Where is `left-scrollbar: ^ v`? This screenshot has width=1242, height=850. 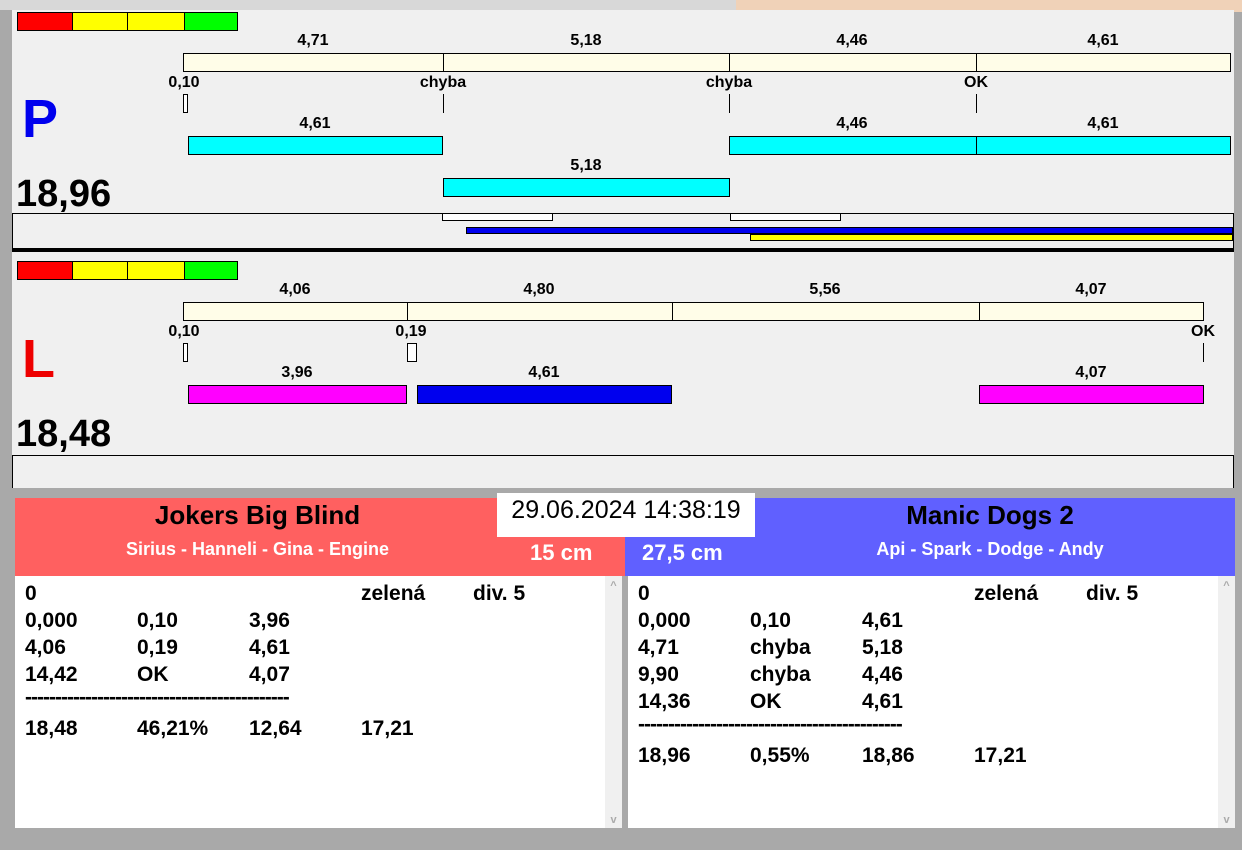 left-scrollbar: ^ v is located at coordinates (613, 702).